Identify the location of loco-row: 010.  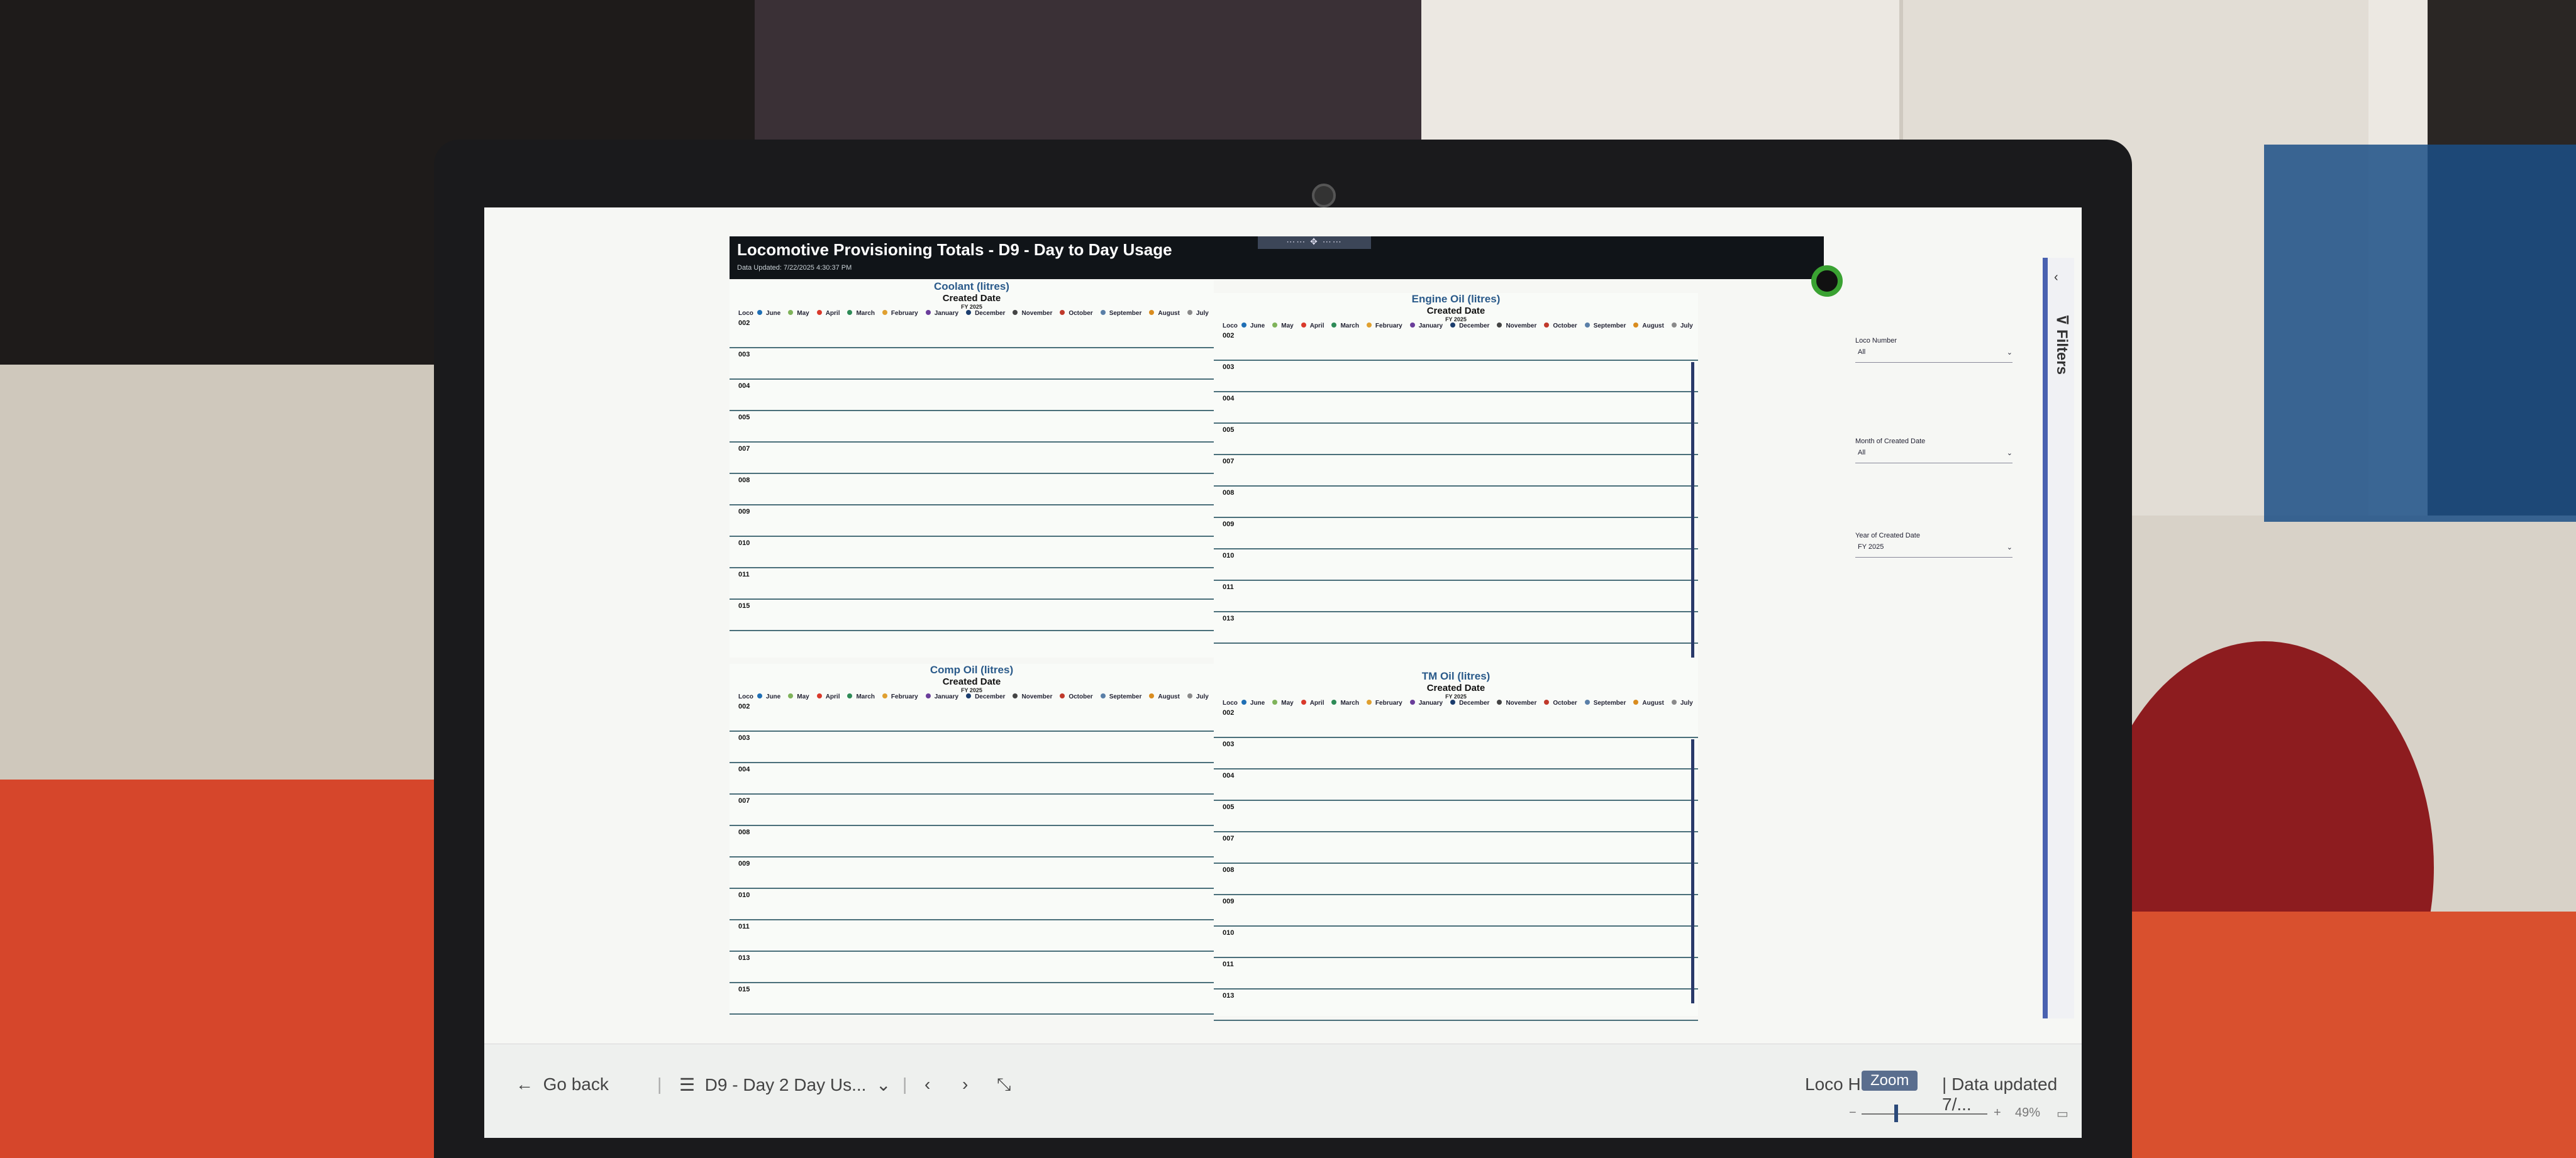
(972, 552).